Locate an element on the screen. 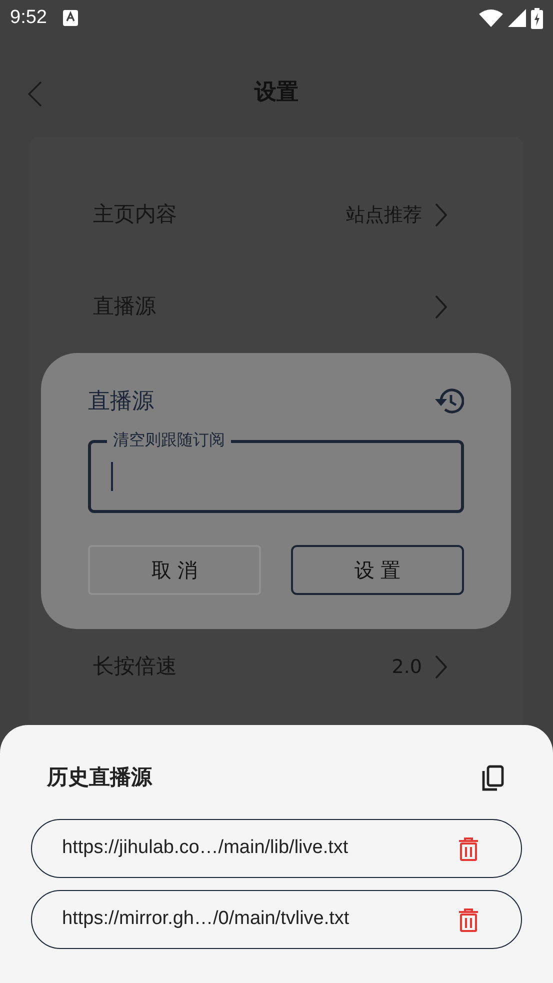 Image resolution: width=553 pixels, height=983 pixels. dialog-button: 取 消 is located at coordinates (174, 570).